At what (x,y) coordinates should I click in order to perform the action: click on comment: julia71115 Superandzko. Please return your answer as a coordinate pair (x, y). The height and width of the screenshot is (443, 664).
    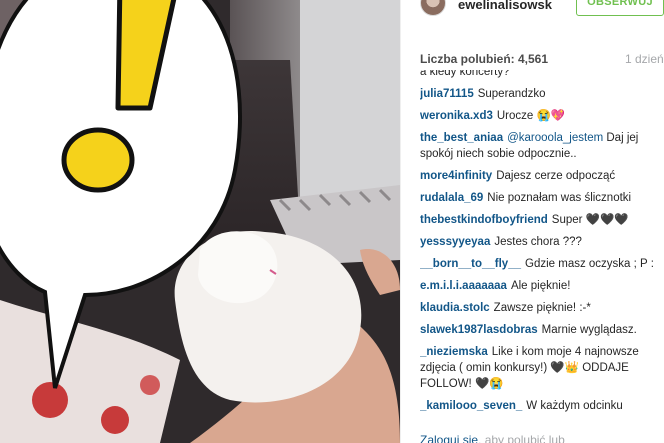
    Looking at the image, I should click on (542, 94).